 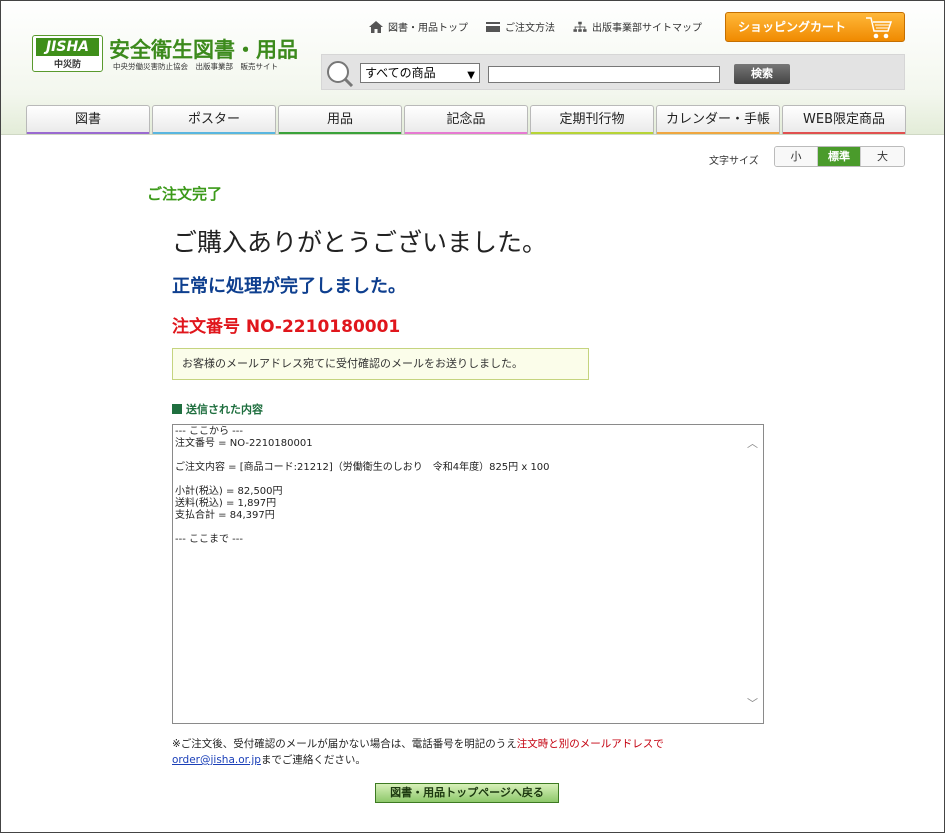 What do you see at coordinates (467, 793) in the screenshot?
I see `back-to-top-button: 図書・用品トップページへ戻る` at bounding box center [467, 793].